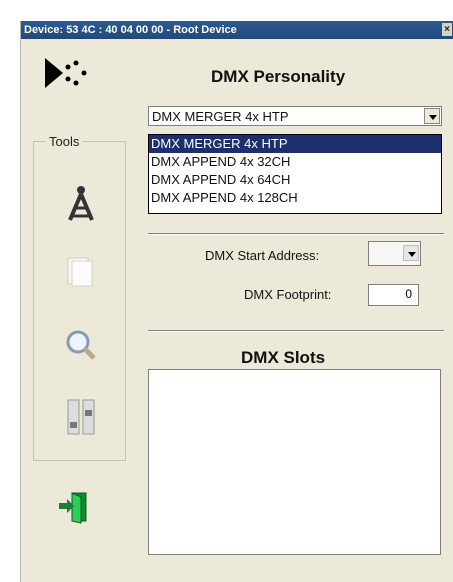 This screenshot has height=582, width=453. What do you see at coordinates (283, 357) in the screenshot?
I see `slots-heading: DMX Slots` at bounding box center [283, 357].